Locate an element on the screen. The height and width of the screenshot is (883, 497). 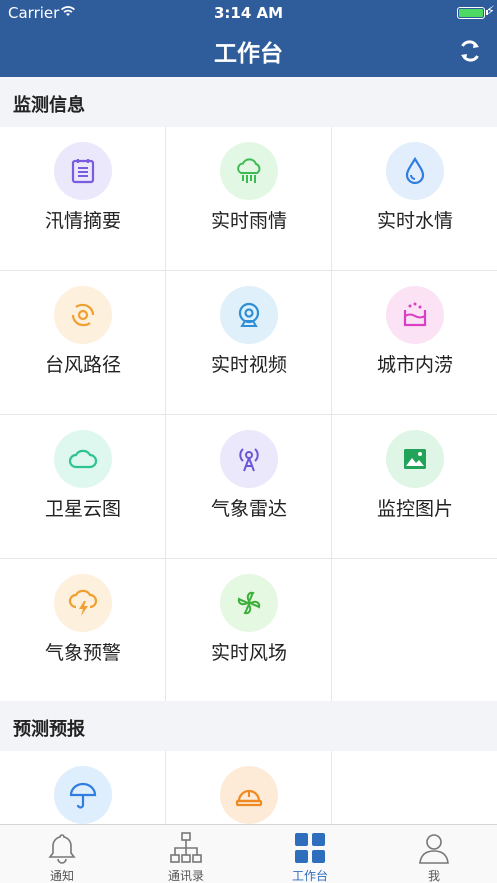
refresh-icon is located at coordinates (470, 51).